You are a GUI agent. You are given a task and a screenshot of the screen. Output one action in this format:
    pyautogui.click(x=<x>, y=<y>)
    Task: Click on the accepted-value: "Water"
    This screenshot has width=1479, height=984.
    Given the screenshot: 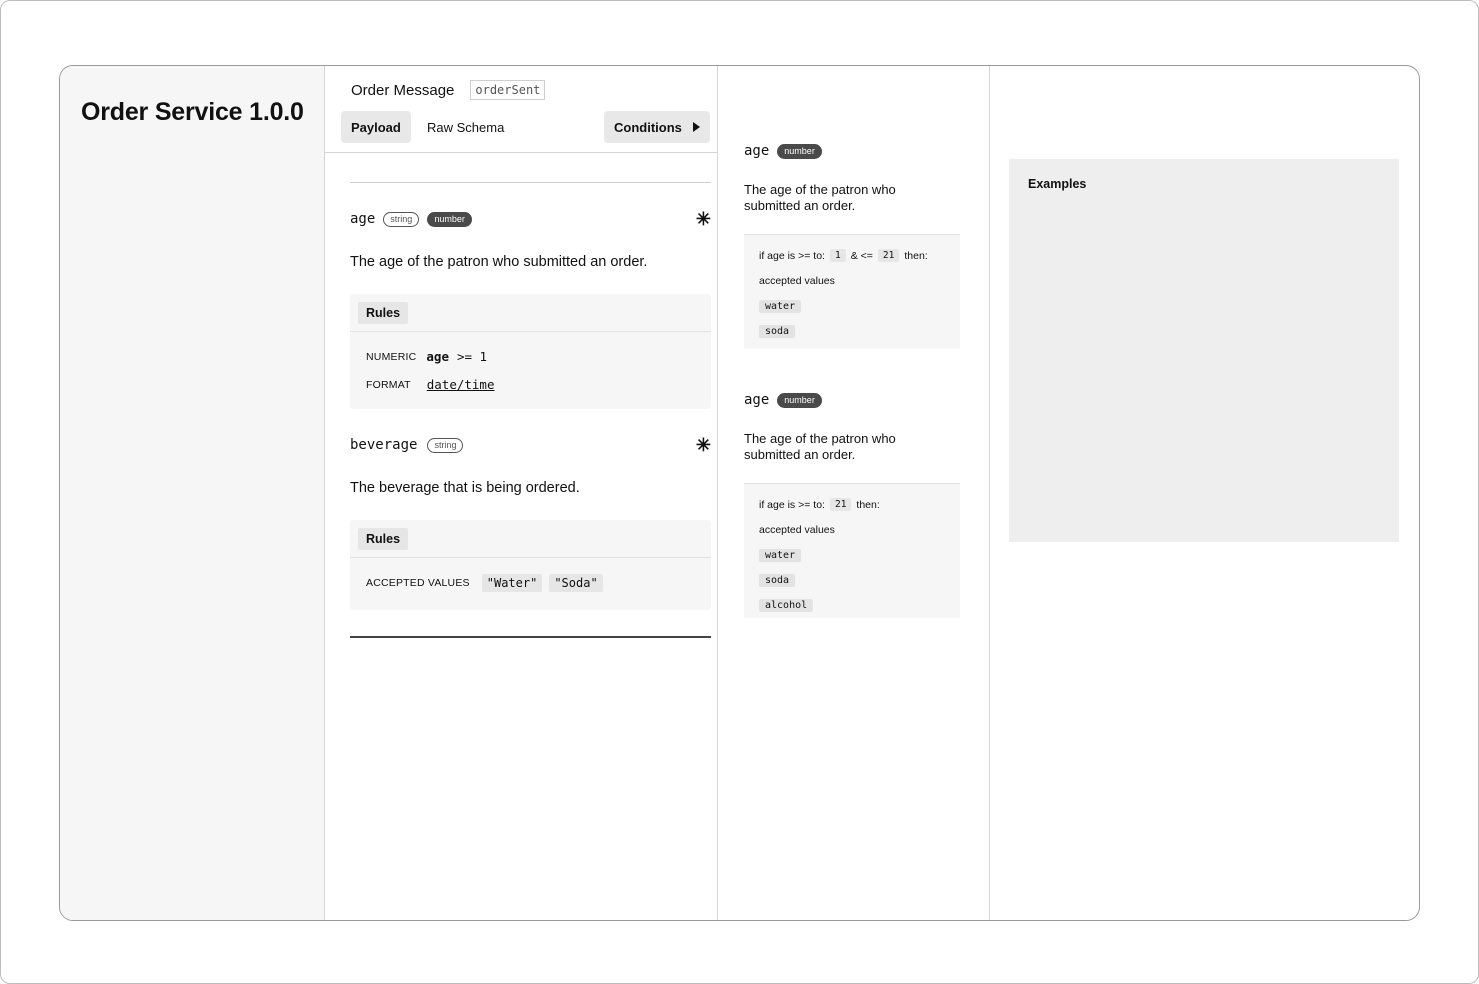 What is the action you would take?
    pyautogui.click(x=512, y=583)
    